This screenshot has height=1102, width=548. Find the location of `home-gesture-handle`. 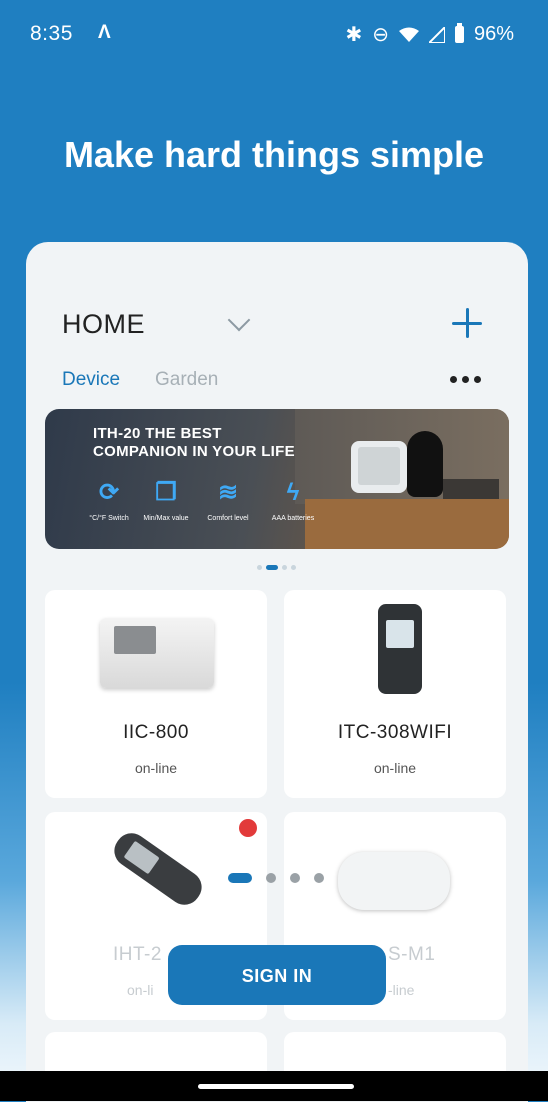

home-gesture-handle is located at coordinates (276, 1086).